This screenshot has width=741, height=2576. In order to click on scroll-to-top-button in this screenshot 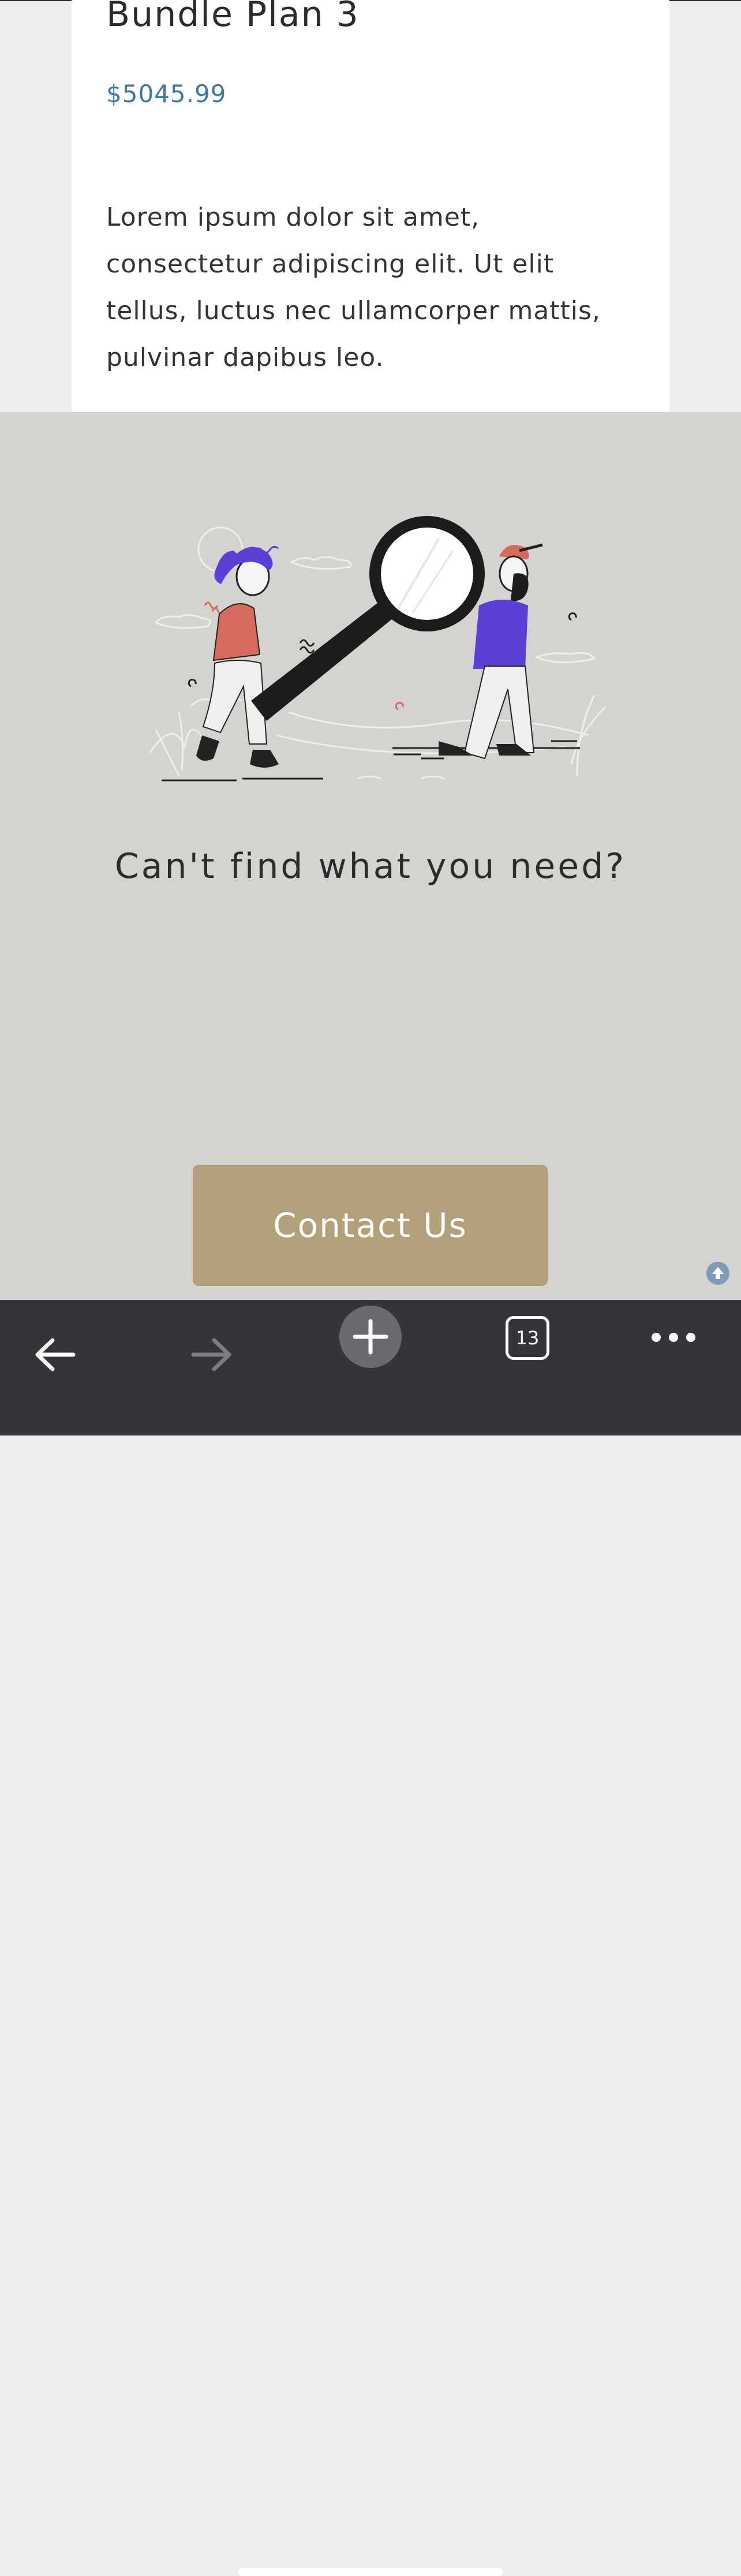, I will do `click(718, 1273)`.